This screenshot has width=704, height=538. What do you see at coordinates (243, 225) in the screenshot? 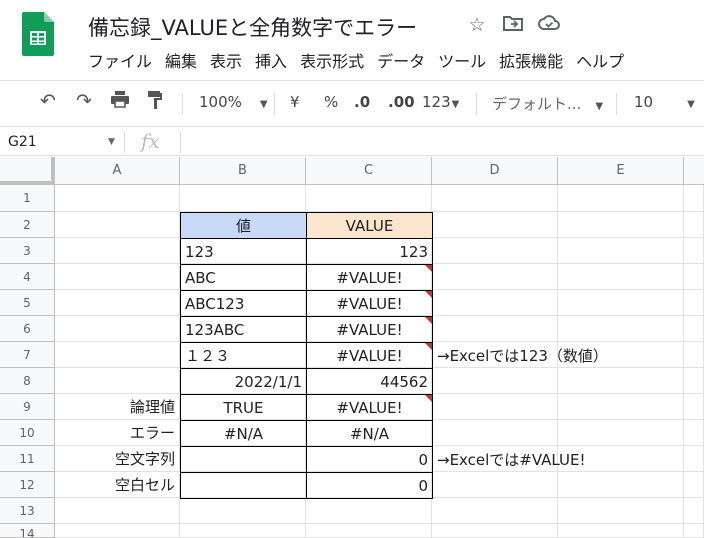
I see `cell-b2: 値` at bounding box center [243, 225].